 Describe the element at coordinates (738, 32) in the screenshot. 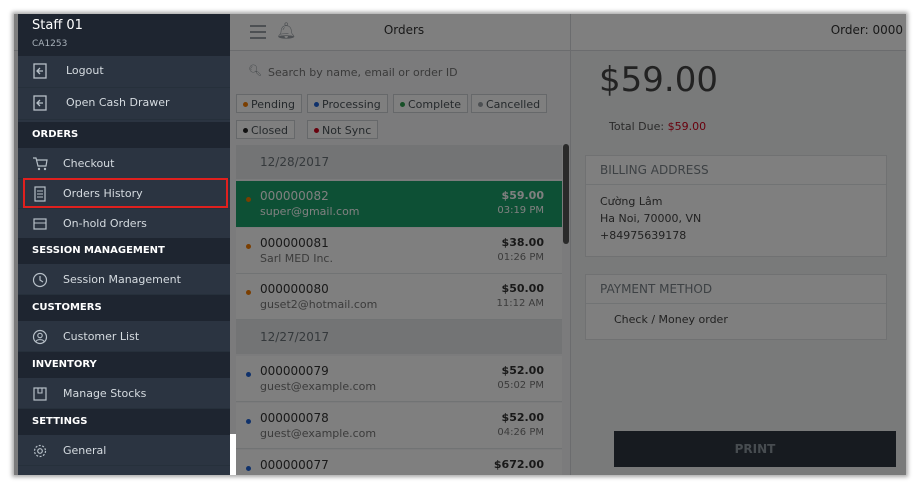

I see `detail-header: Order: 0000` at that location.